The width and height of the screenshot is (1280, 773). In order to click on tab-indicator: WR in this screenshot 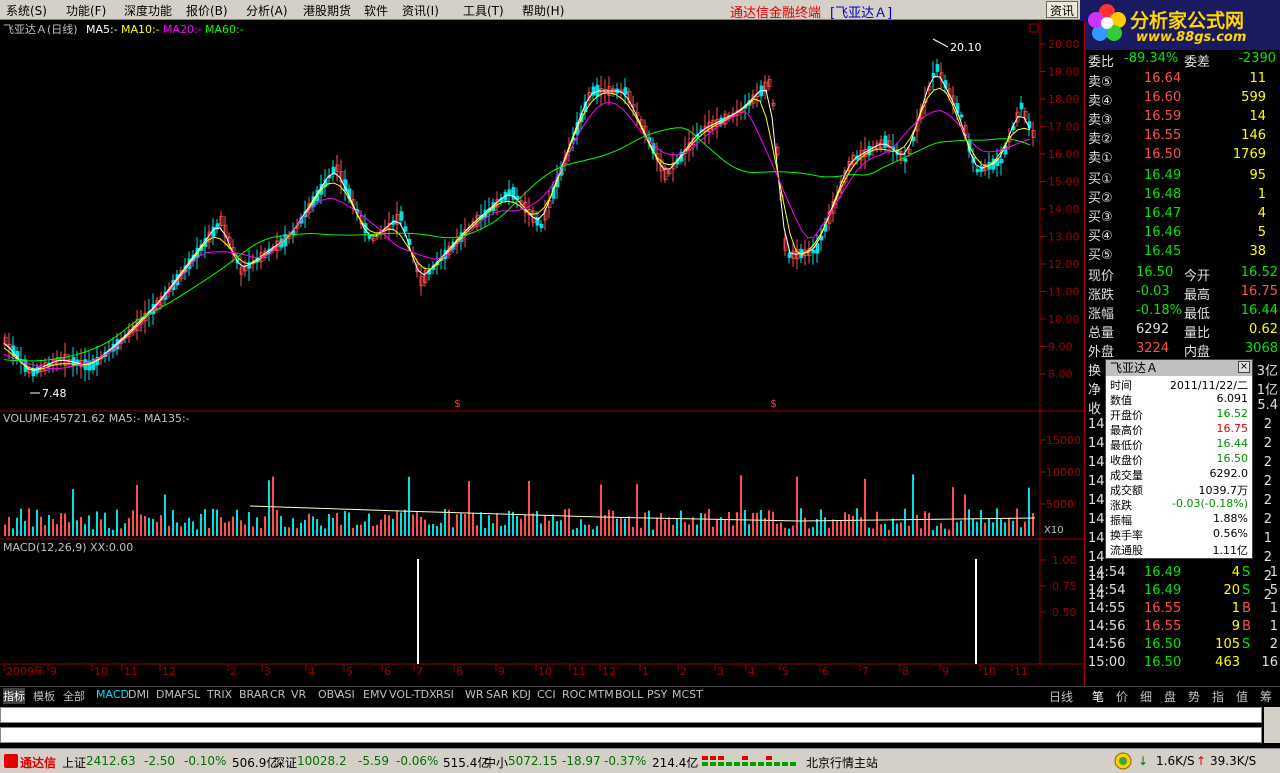, I will do `click(474, 694)`.